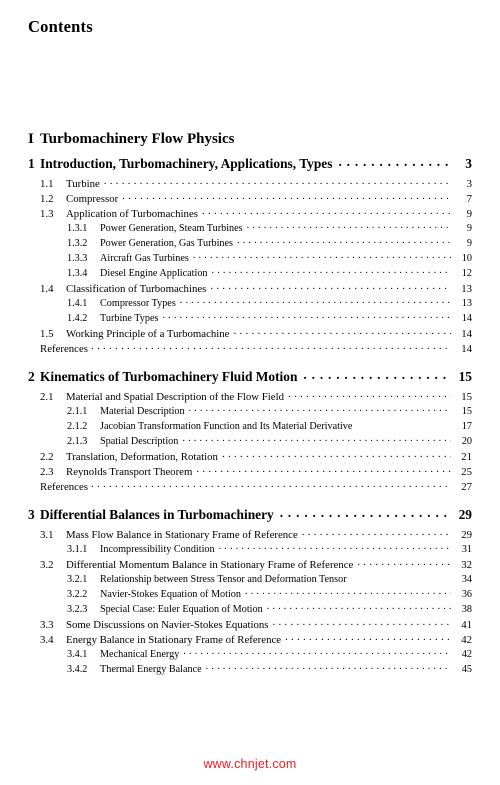 The image size is (500, 785). Describe the element at coordinates (31, 515) in the screenshot. I see `toc-entry-number: 3` at that location.